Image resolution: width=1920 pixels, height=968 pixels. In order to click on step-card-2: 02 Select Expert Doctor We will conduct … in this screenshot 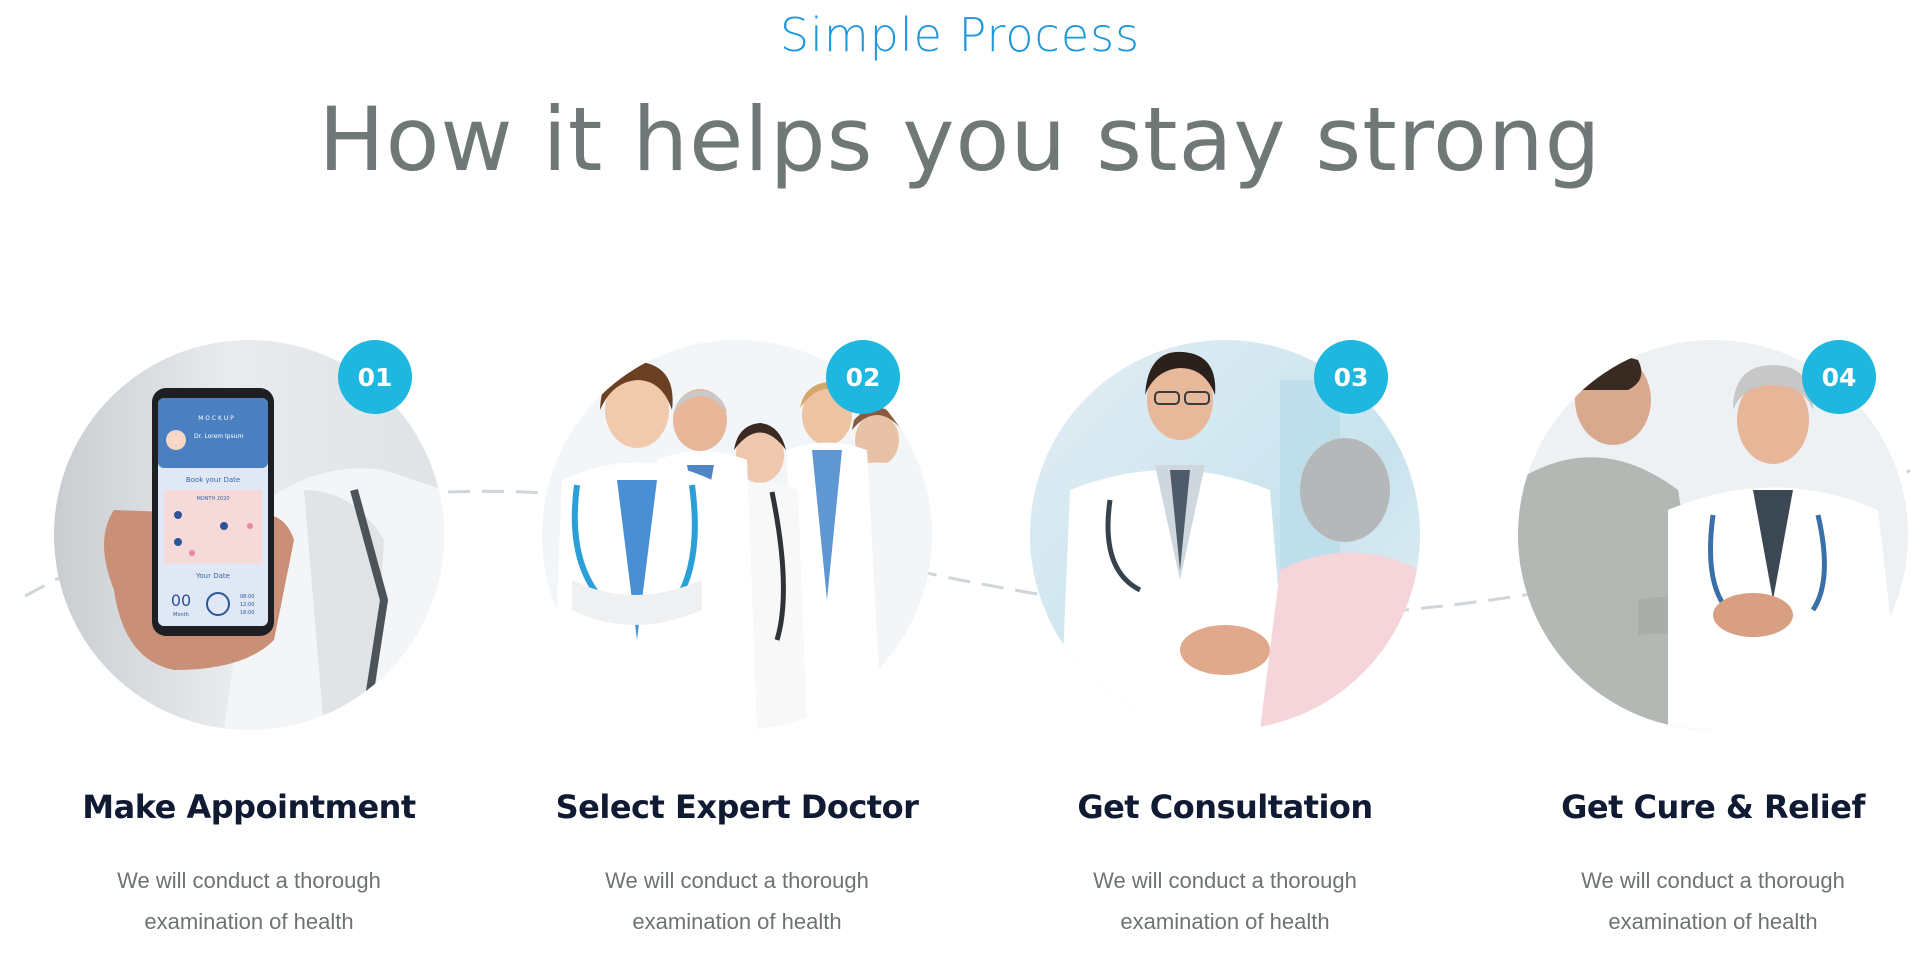, I will do `click(737, 650)`.